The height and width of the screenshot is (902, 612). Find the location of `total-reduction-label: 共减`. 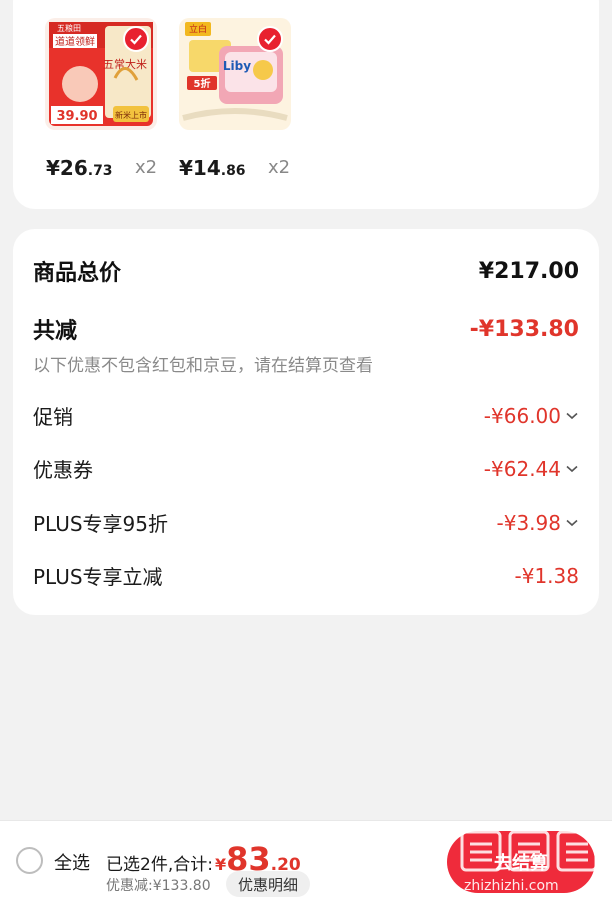

total-reduction-label: 共减 is located at coordinates (55, 331).